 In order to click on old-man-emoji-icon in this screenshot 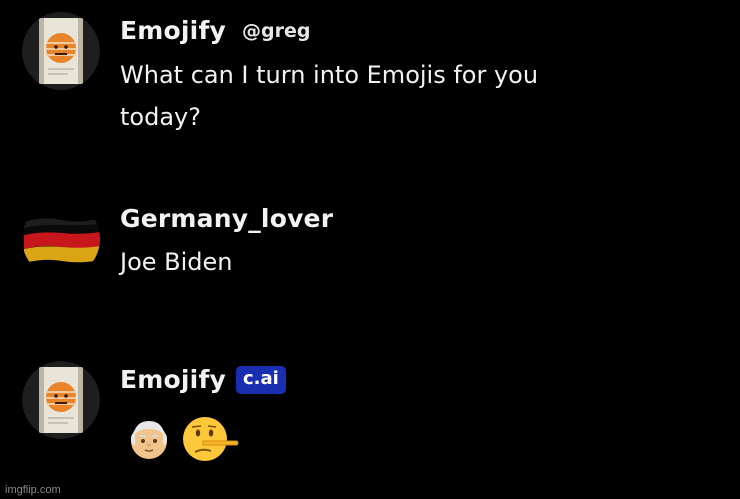, I will do `click(149, 440)`.